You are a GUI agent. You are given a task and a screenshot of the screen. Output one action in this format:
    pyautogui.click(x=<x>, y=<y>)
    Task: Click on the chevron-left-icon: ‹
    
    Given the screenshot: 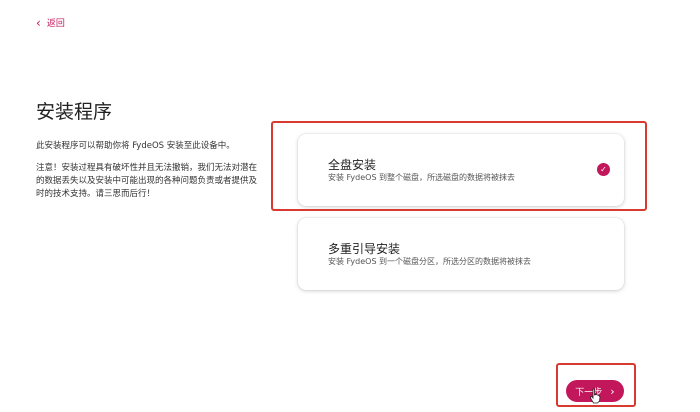 What is the action you would take?
    pyautogui.click(x=38, y=22)
    